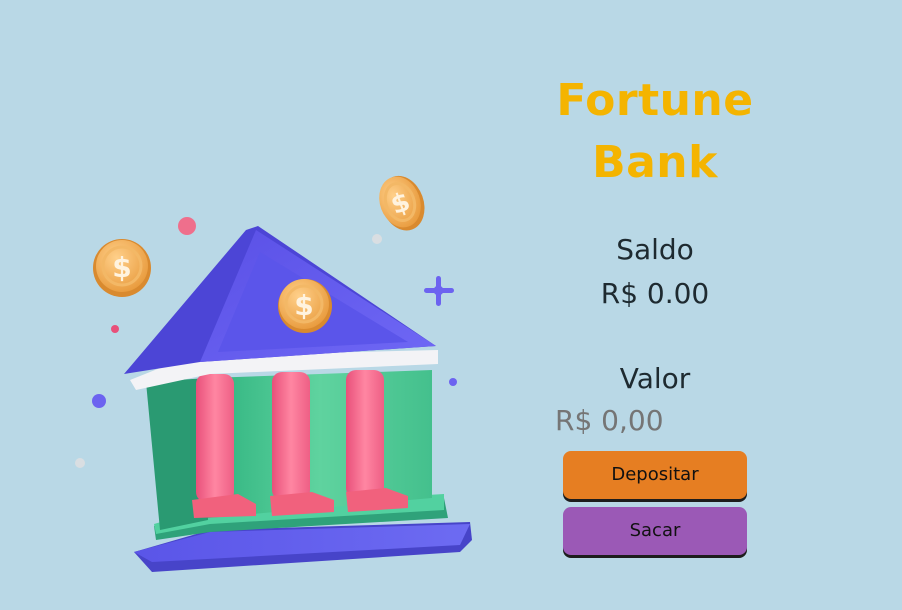 The height and width of the screenshot is (610, 902). Describe the element at coordinates (655, 474) in the screenshot. I see `deposit-button: Depositar` at that location.